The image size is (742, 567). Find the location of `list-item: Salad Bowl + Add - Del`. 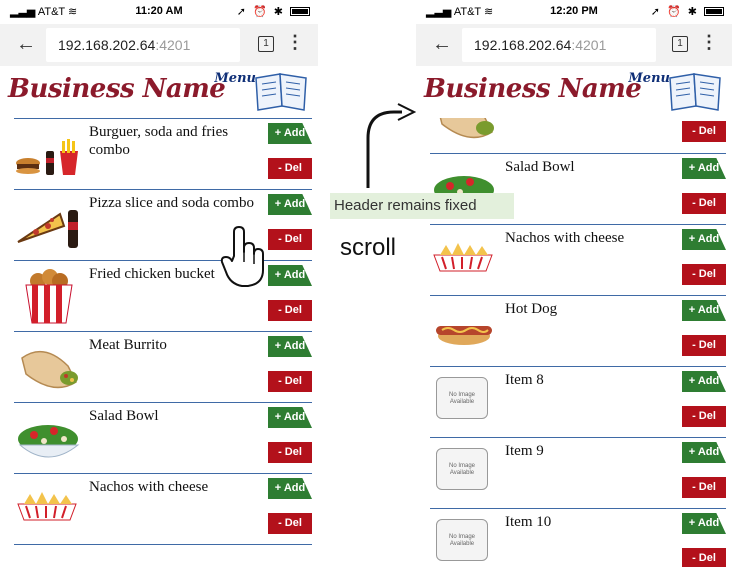

list-item: Salad Bowl + Add - Del is located at coordinates (163, 437).